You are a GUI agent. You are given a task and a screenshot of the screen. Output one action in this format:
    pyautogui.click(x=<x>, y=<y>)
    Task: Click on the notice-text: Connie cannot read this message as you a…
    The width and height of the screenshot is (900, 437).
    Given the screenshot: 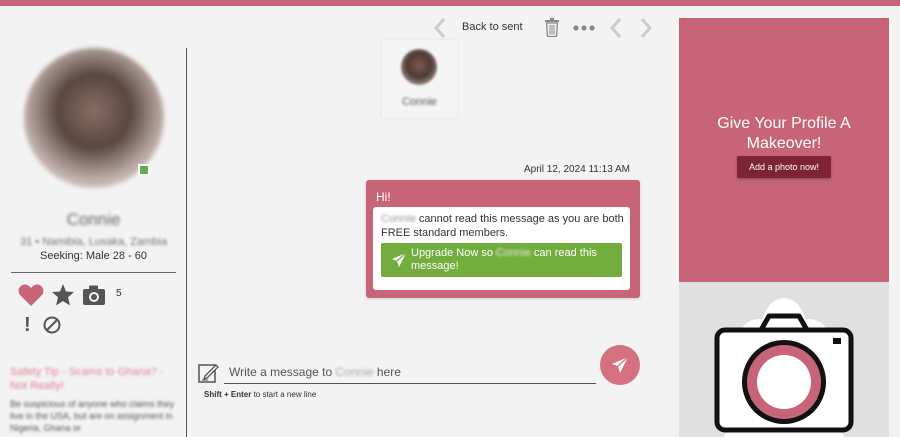 What is the action you would take?
    pyautogui.click(x=502, y=226)
    